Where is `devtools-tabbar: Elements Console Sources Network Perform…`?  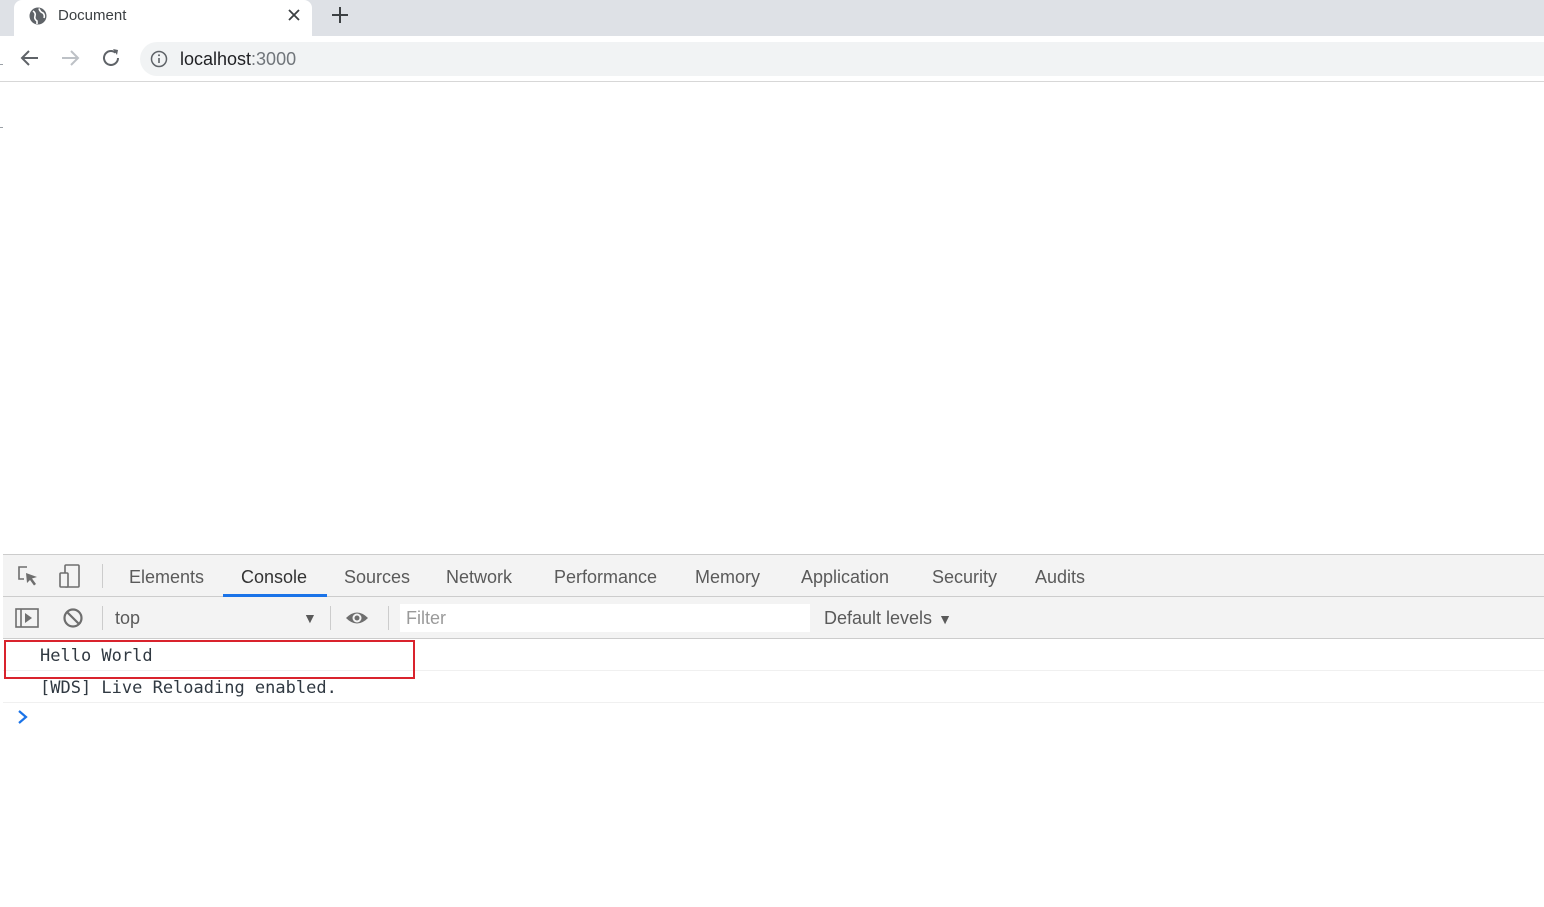 devtools-tabbar: Elements Console Sources Network Perform… is located at coordinates (773, 576).